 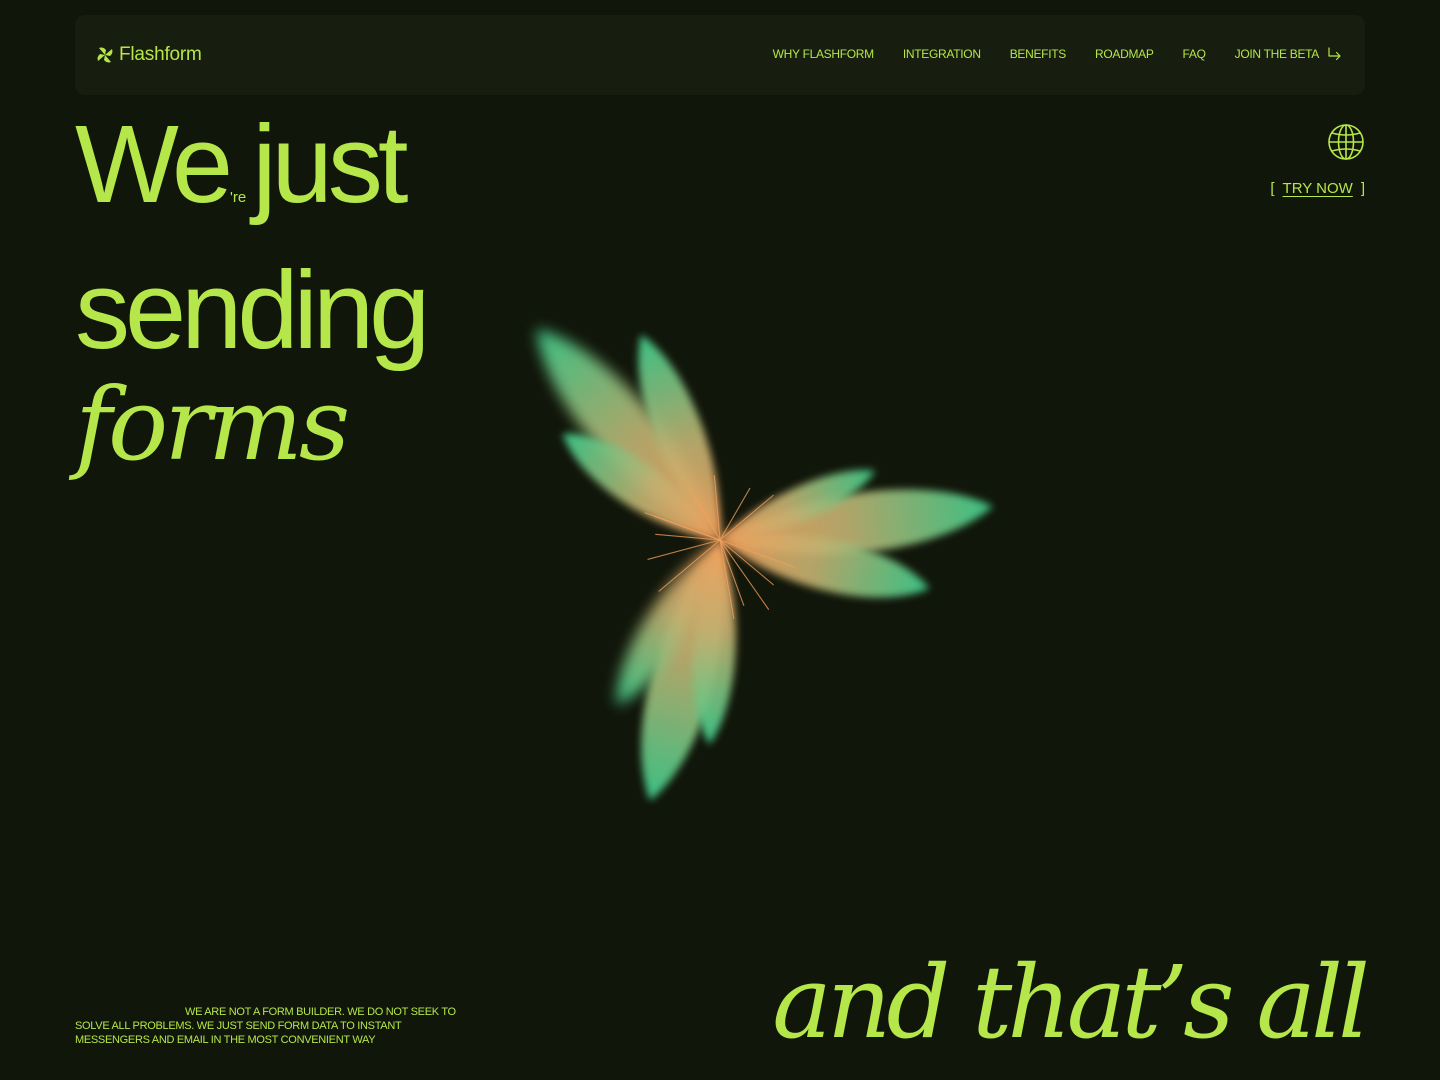 What do you see at coordinates (212, 424) in the screenshot?
I see `hero-line-3: forms` at bounding box center [212, 424].